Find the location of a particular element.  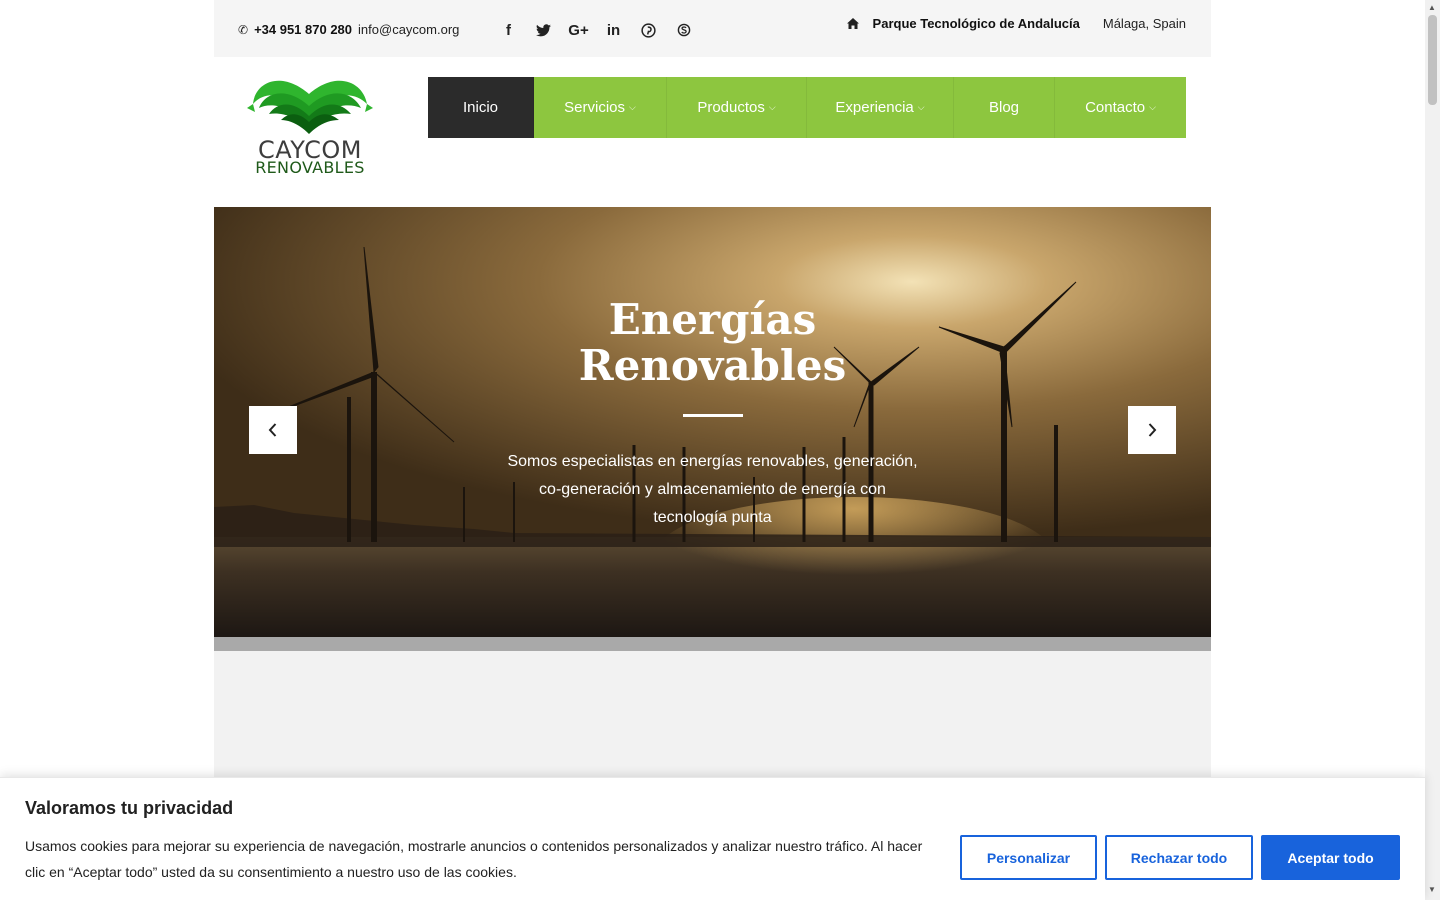

site-logo: CAYCOM RENOVABLES is located at coordinates (310, 125).